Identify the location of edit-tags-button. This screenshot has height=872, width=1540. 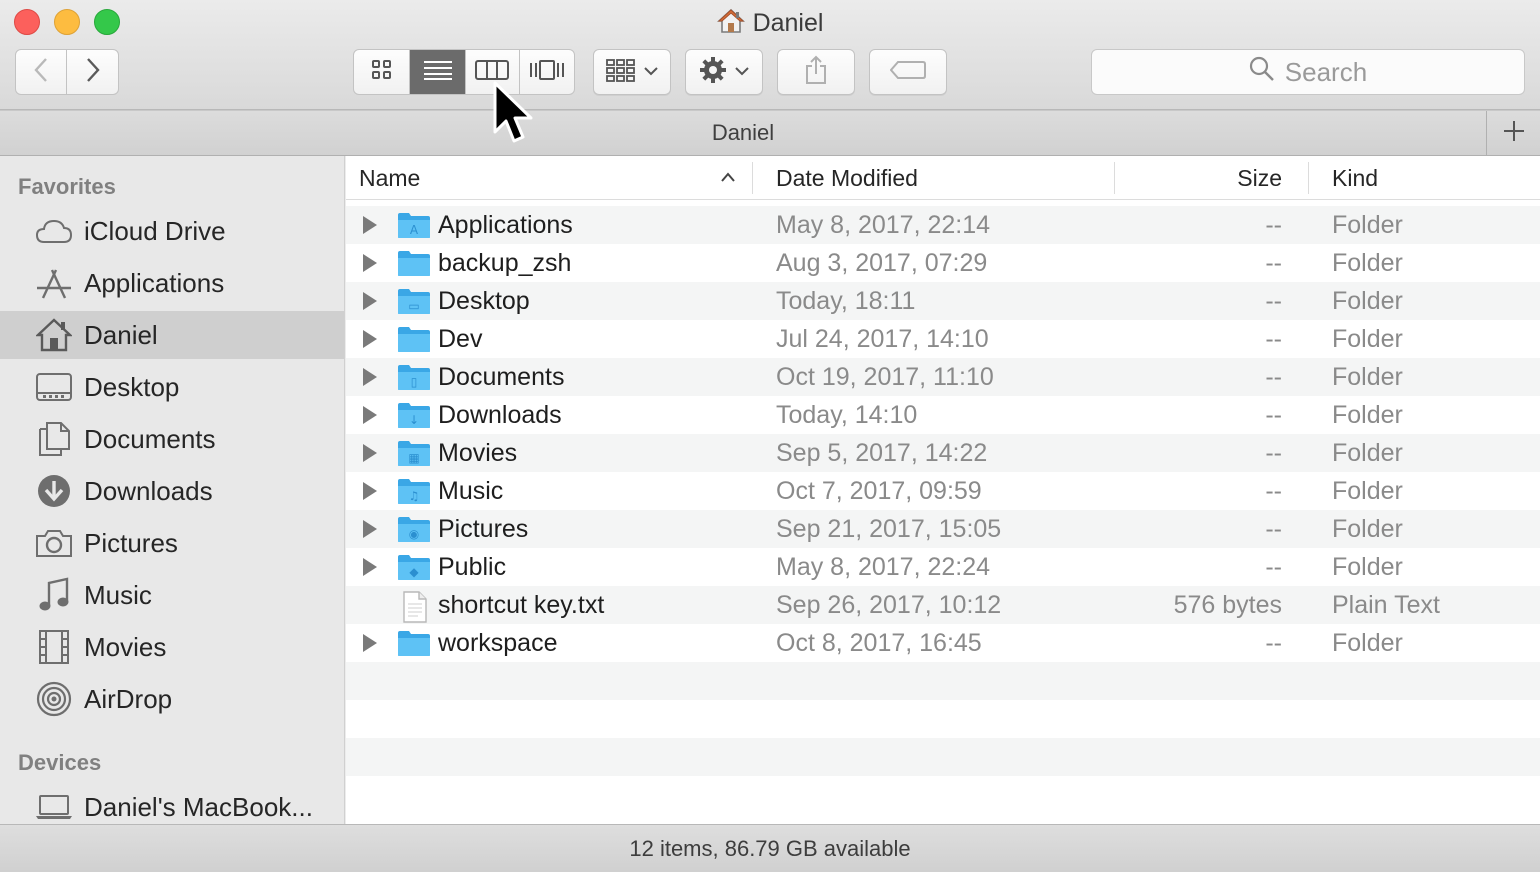
(908, 72).